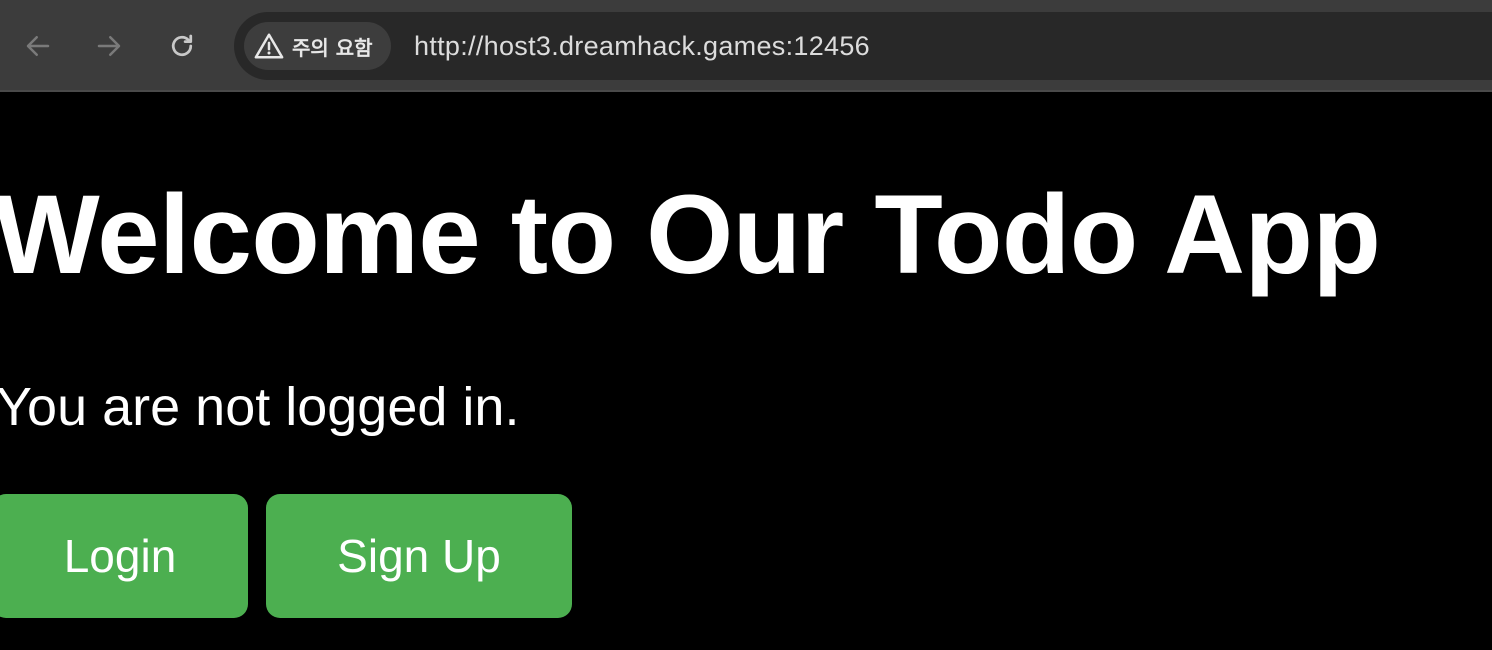 The image size is (1492, 650). I want to click on reload-button, so click(182, 46).